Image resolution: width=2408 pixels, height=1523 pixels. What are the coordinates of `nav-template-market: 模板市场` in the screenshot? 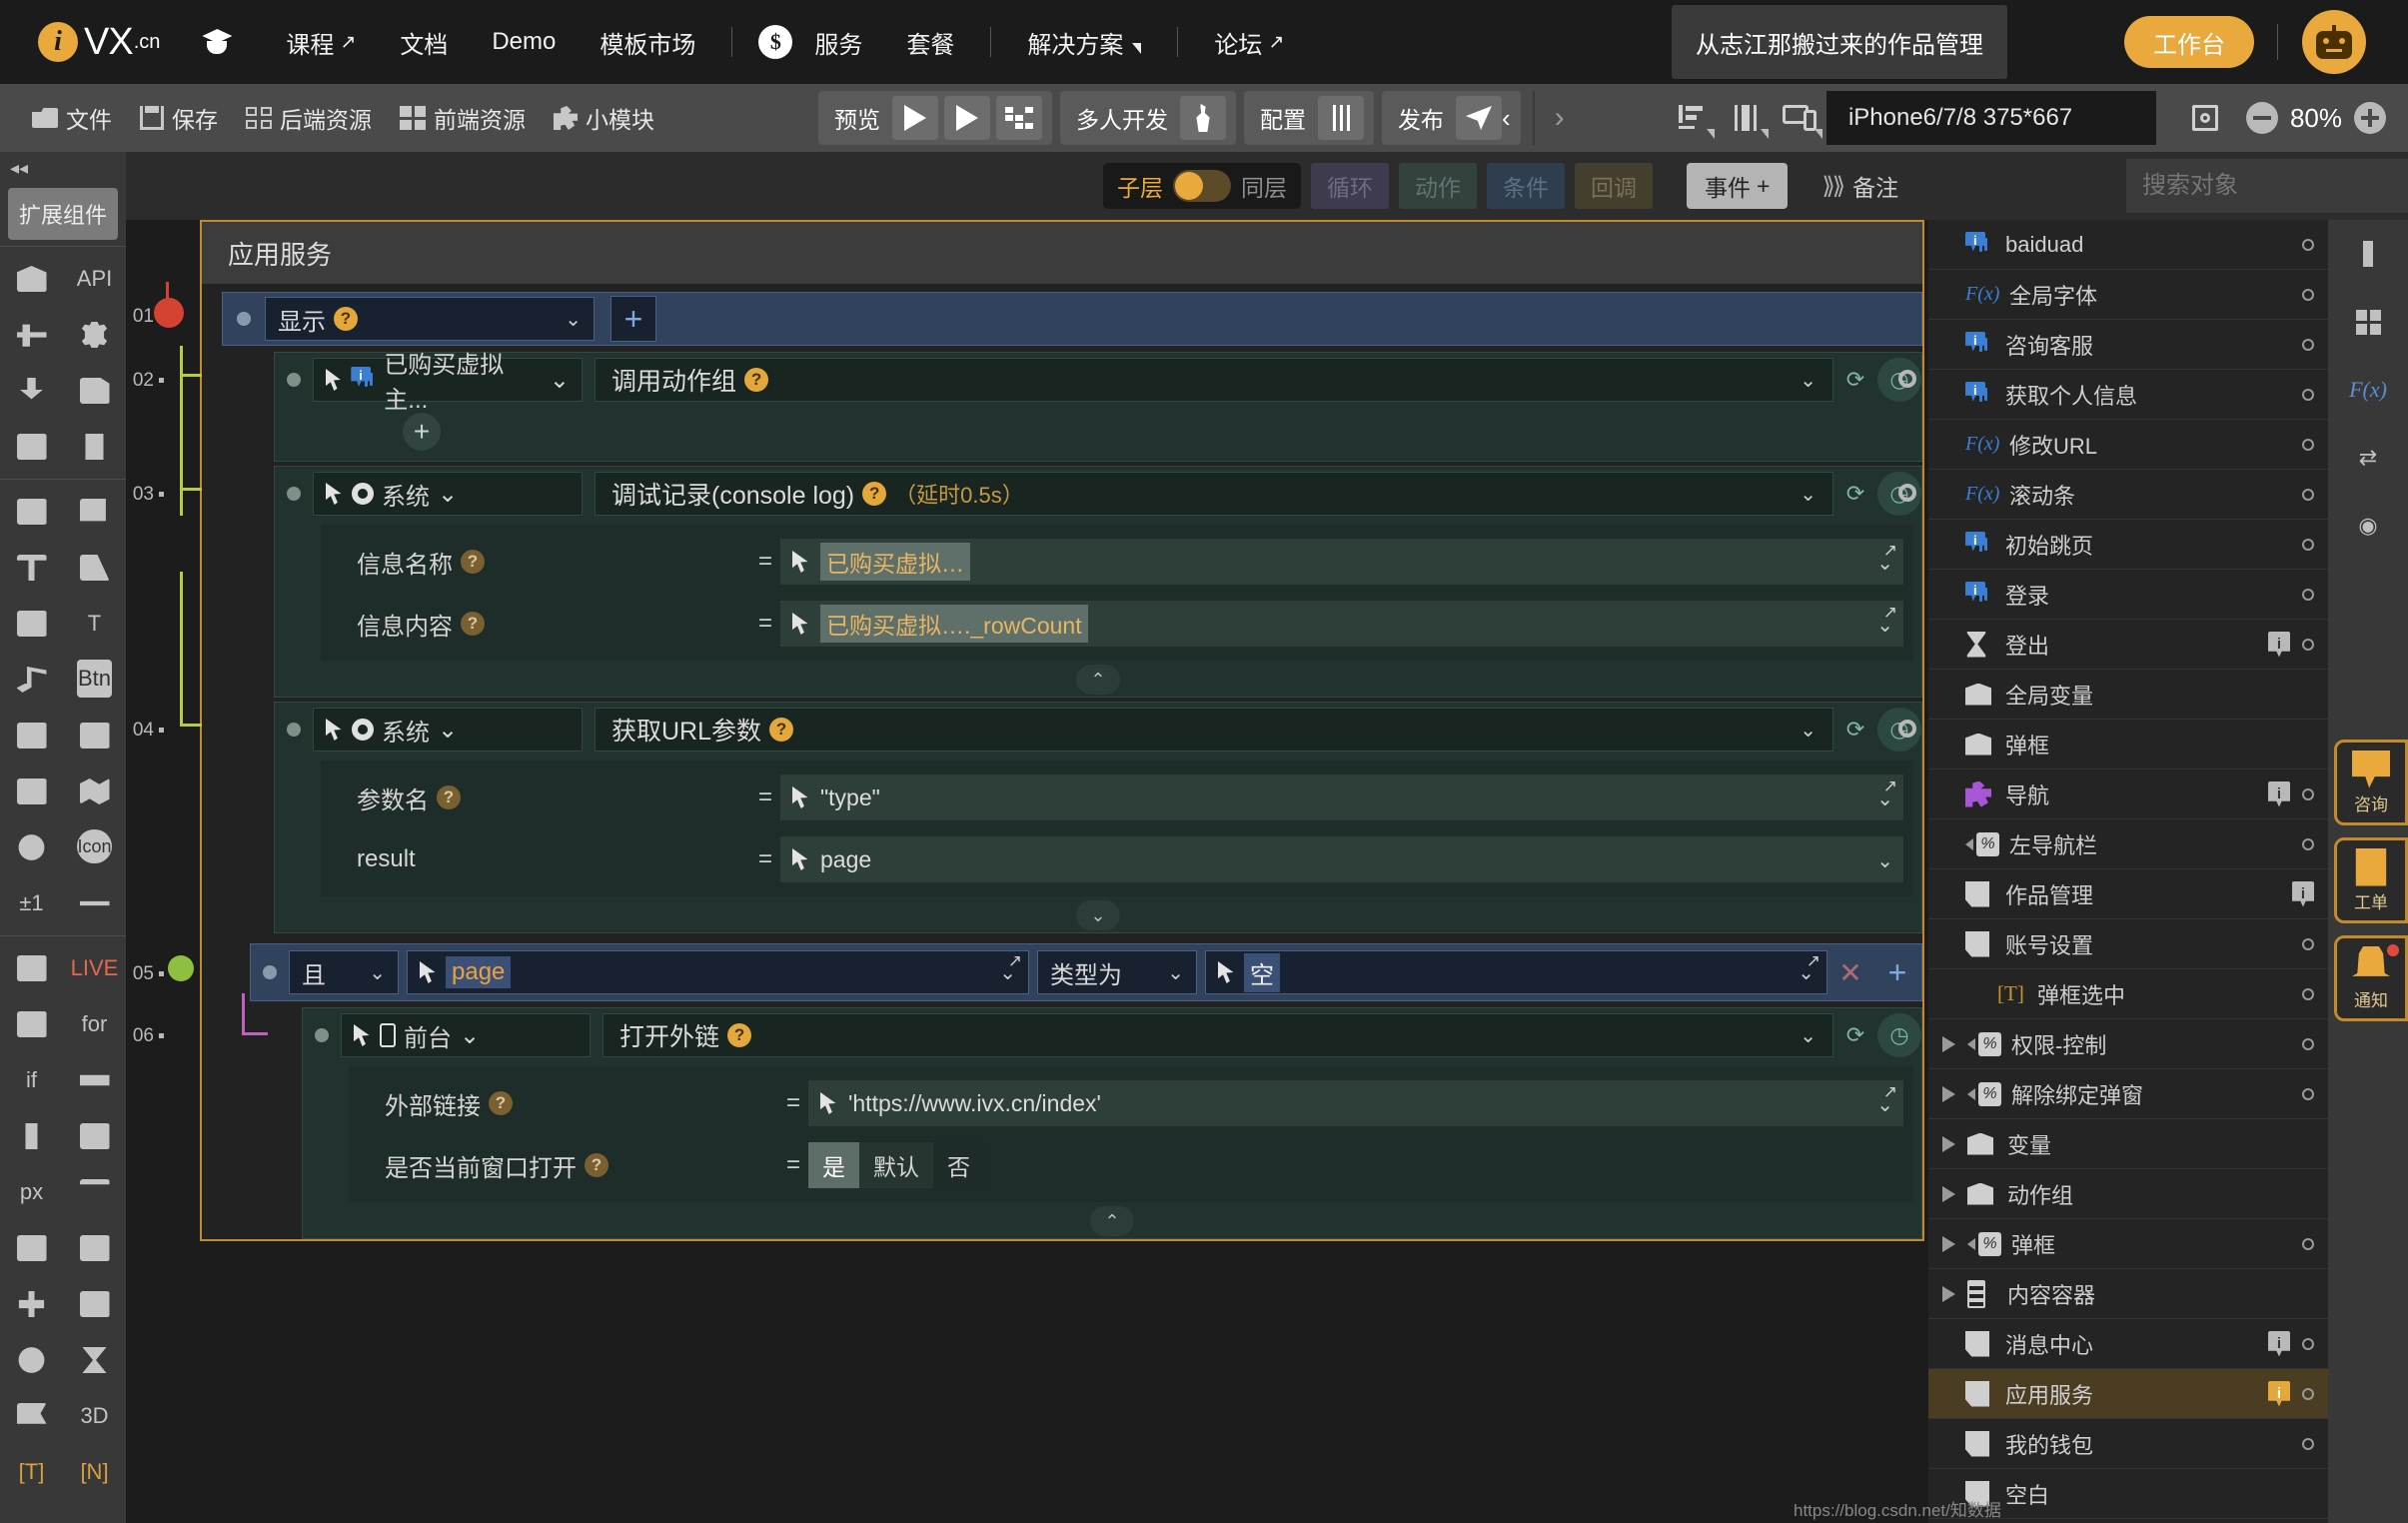 It's located at (648, 43).